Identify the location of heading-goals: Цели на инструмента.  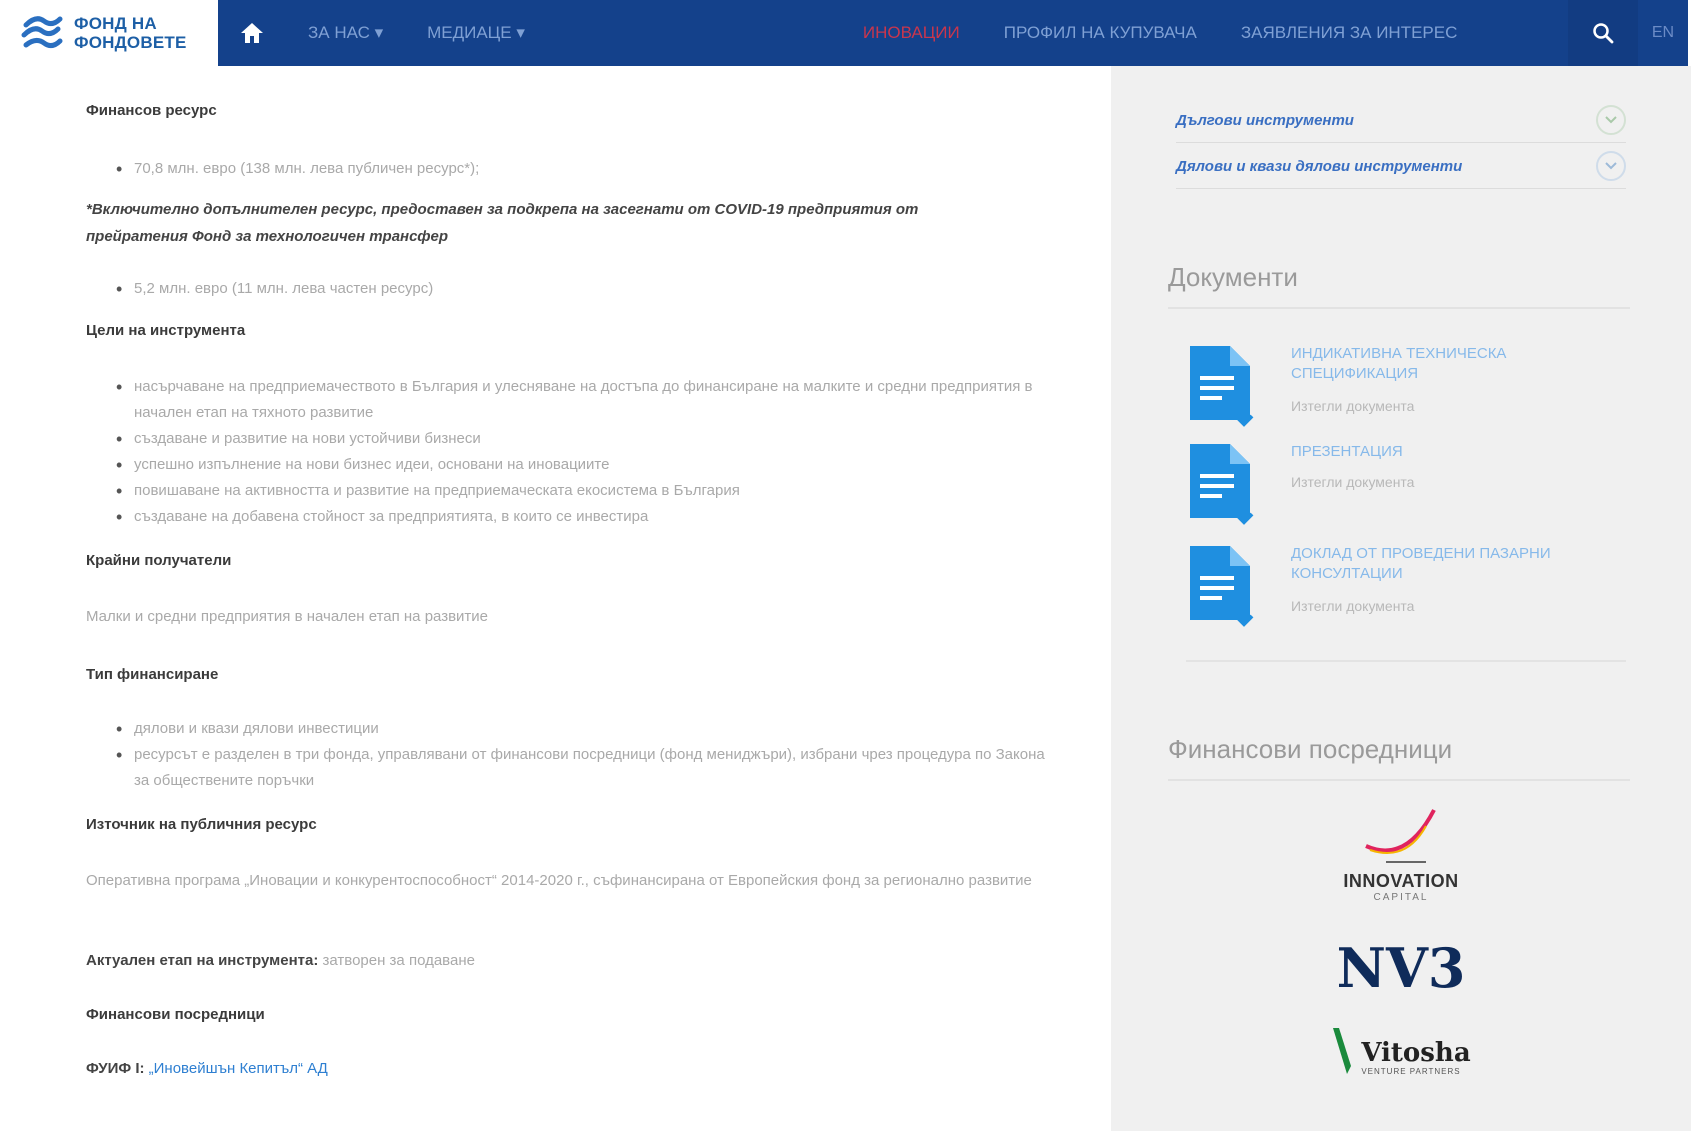
(166, 330).